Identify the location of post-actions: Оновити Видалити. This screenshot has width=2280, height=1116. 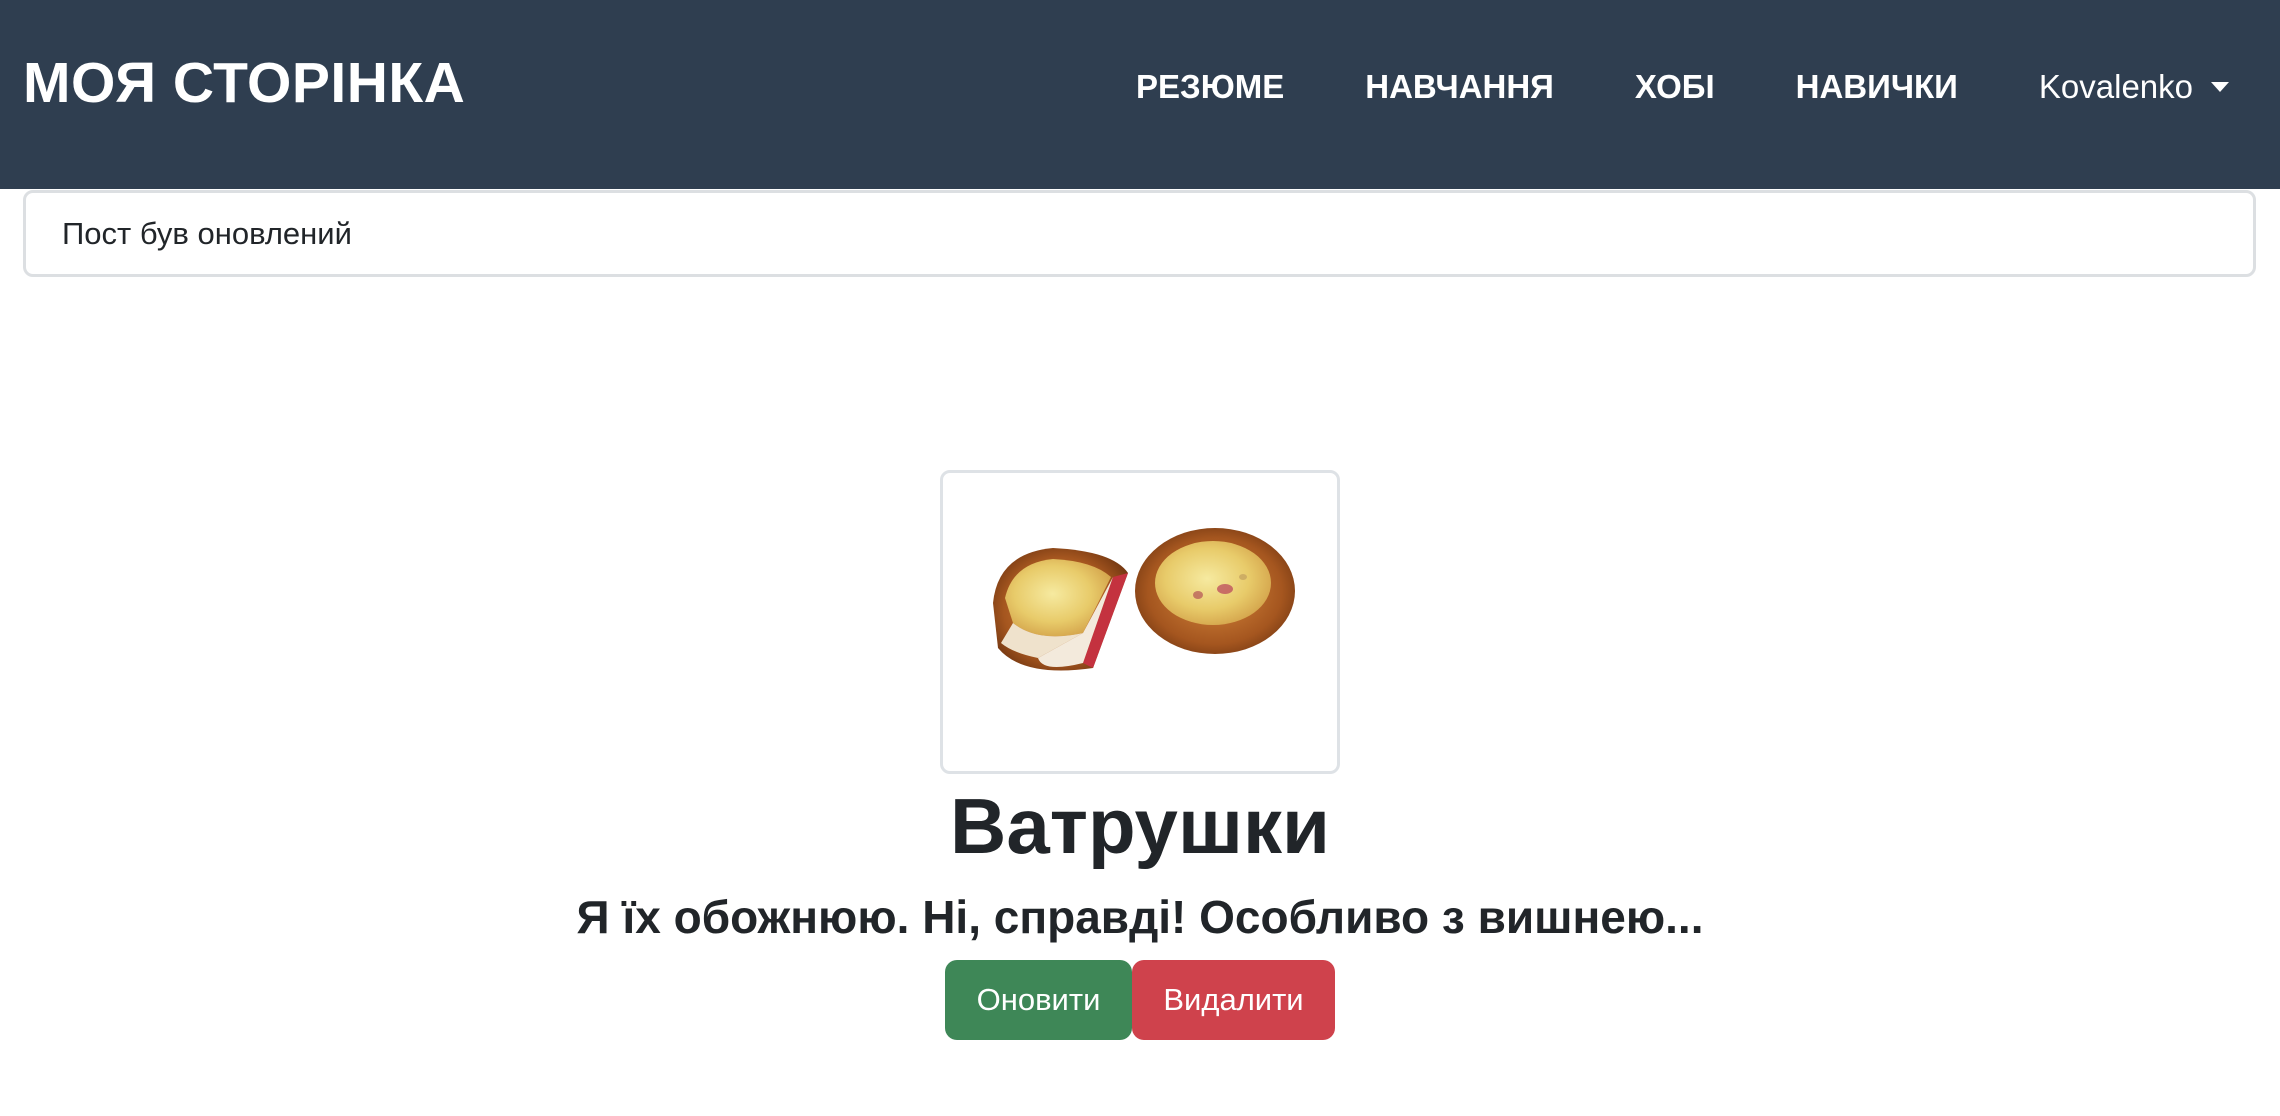
(1140, 1000).